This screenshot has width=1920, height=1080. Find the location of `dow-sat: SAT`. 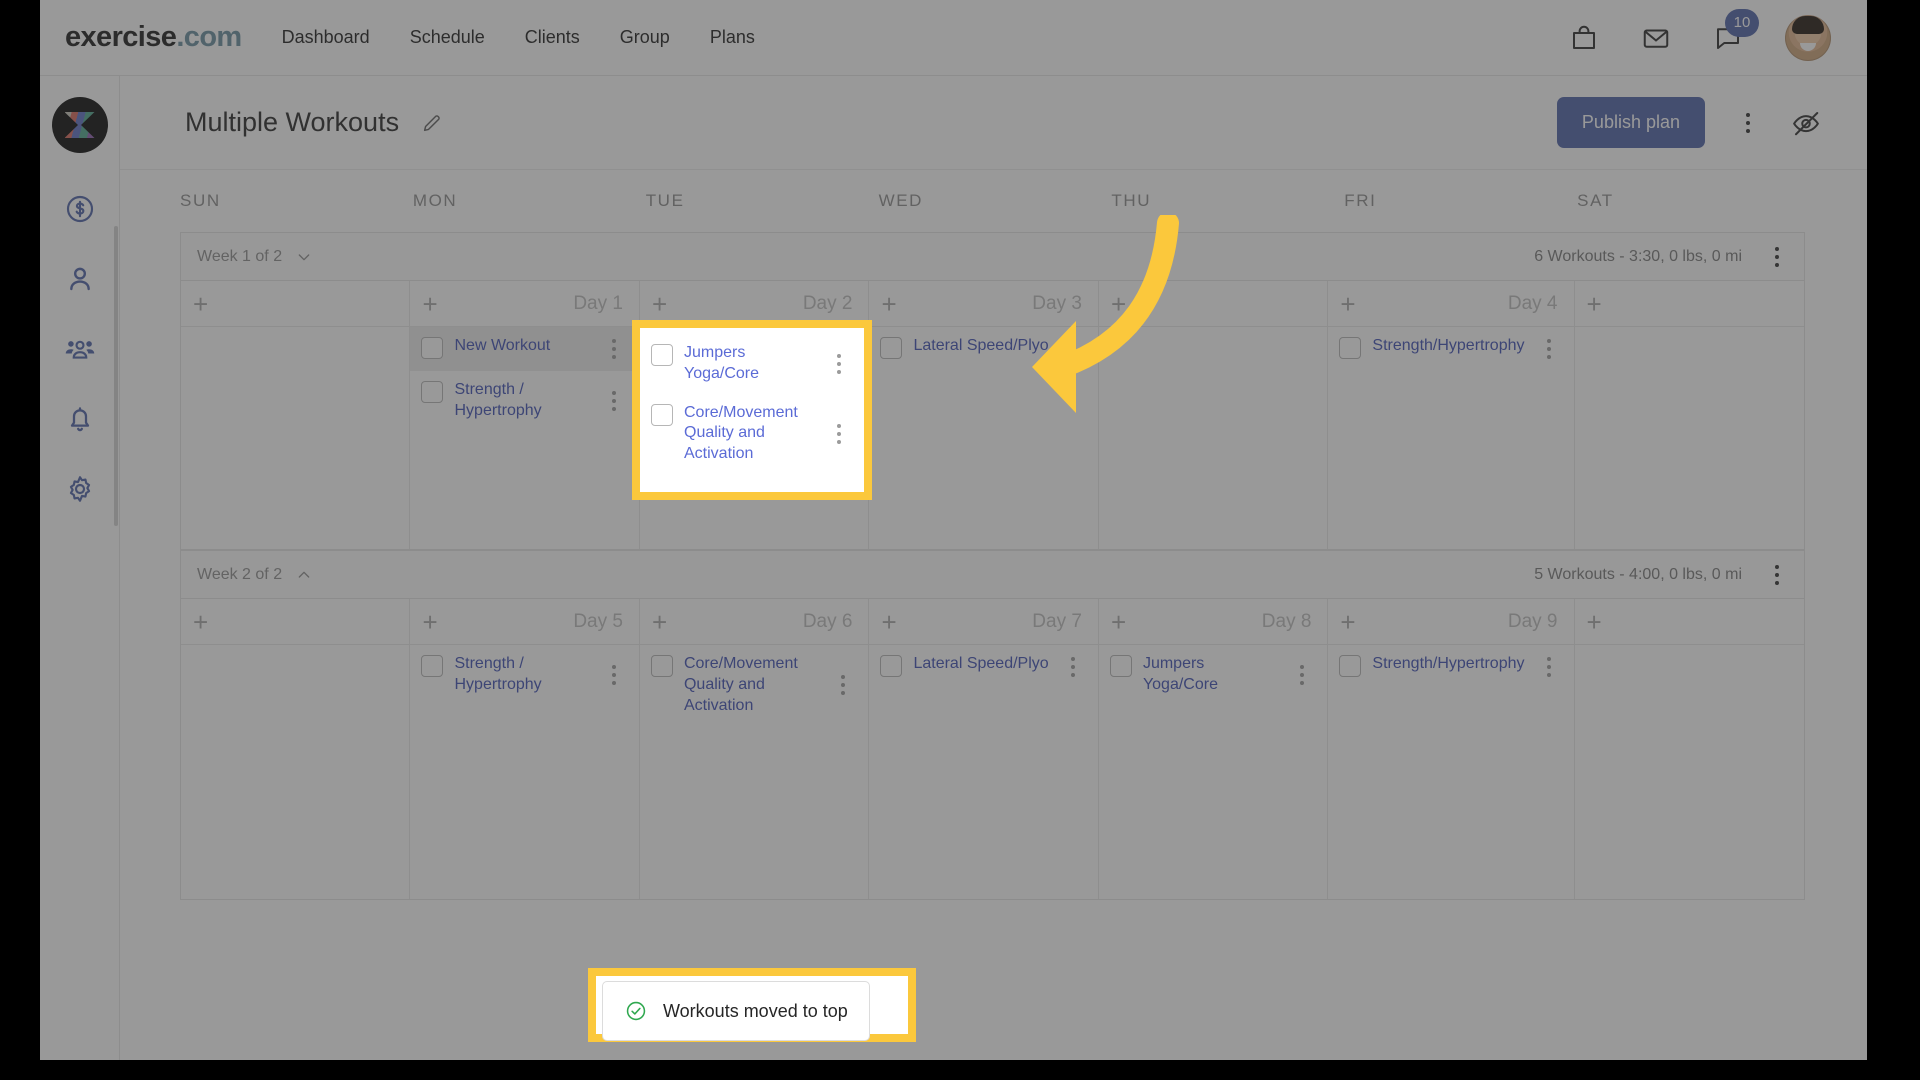

dow-sat: SAT is located at coordinates (1595, 200).